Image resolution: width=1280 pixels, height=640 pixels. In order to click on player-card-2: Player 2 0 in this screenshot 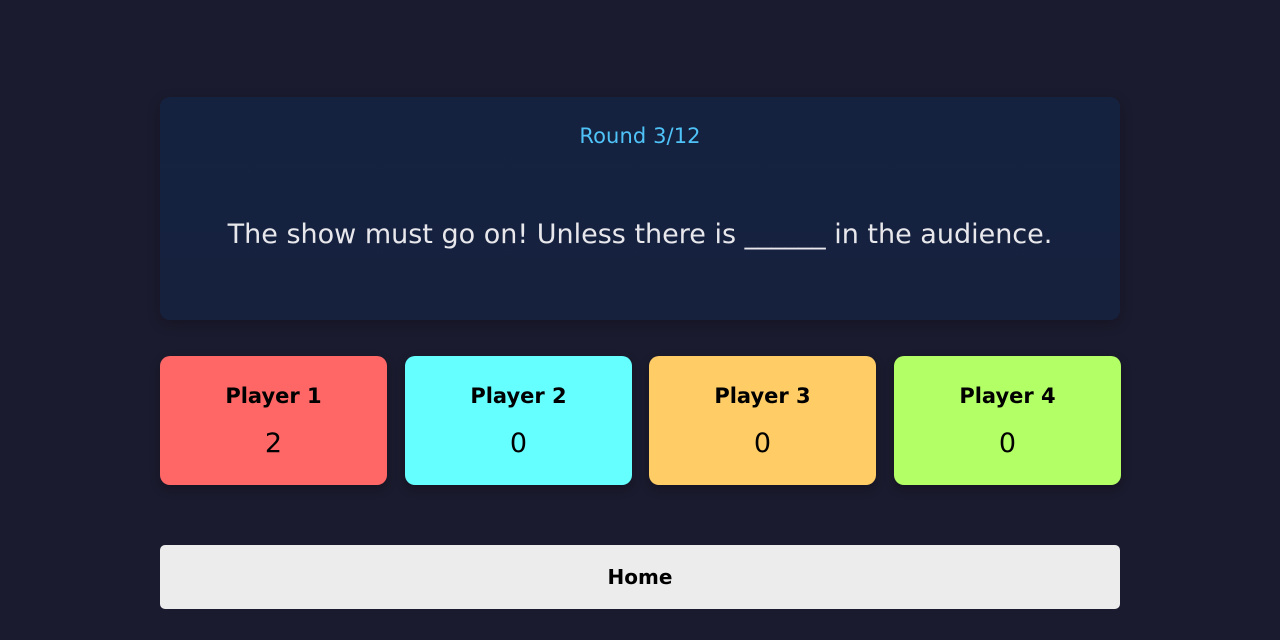, I will do `click(518, 420)`.